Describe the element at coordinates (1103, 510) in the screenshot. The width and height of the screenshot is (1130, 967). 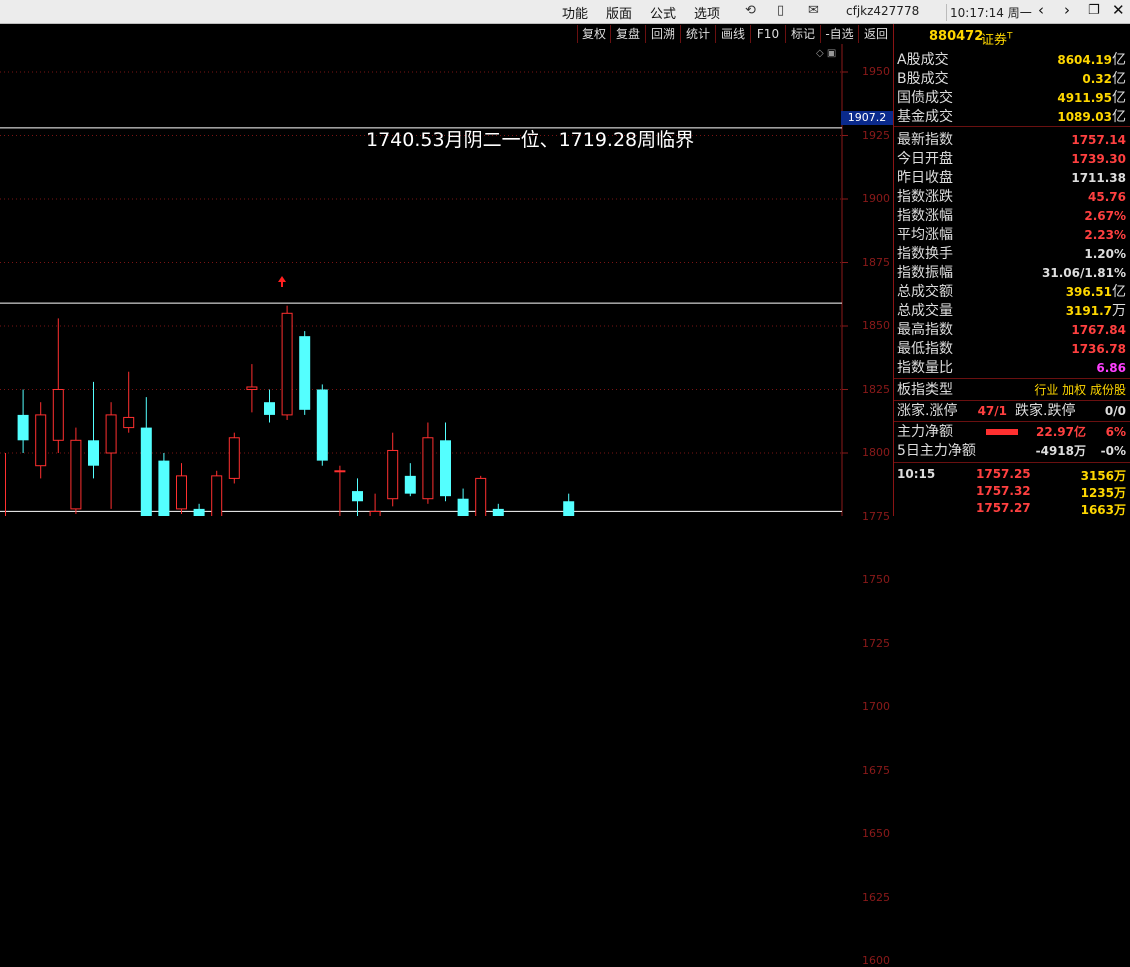
I see `tick-volume: 1663万` at that location.